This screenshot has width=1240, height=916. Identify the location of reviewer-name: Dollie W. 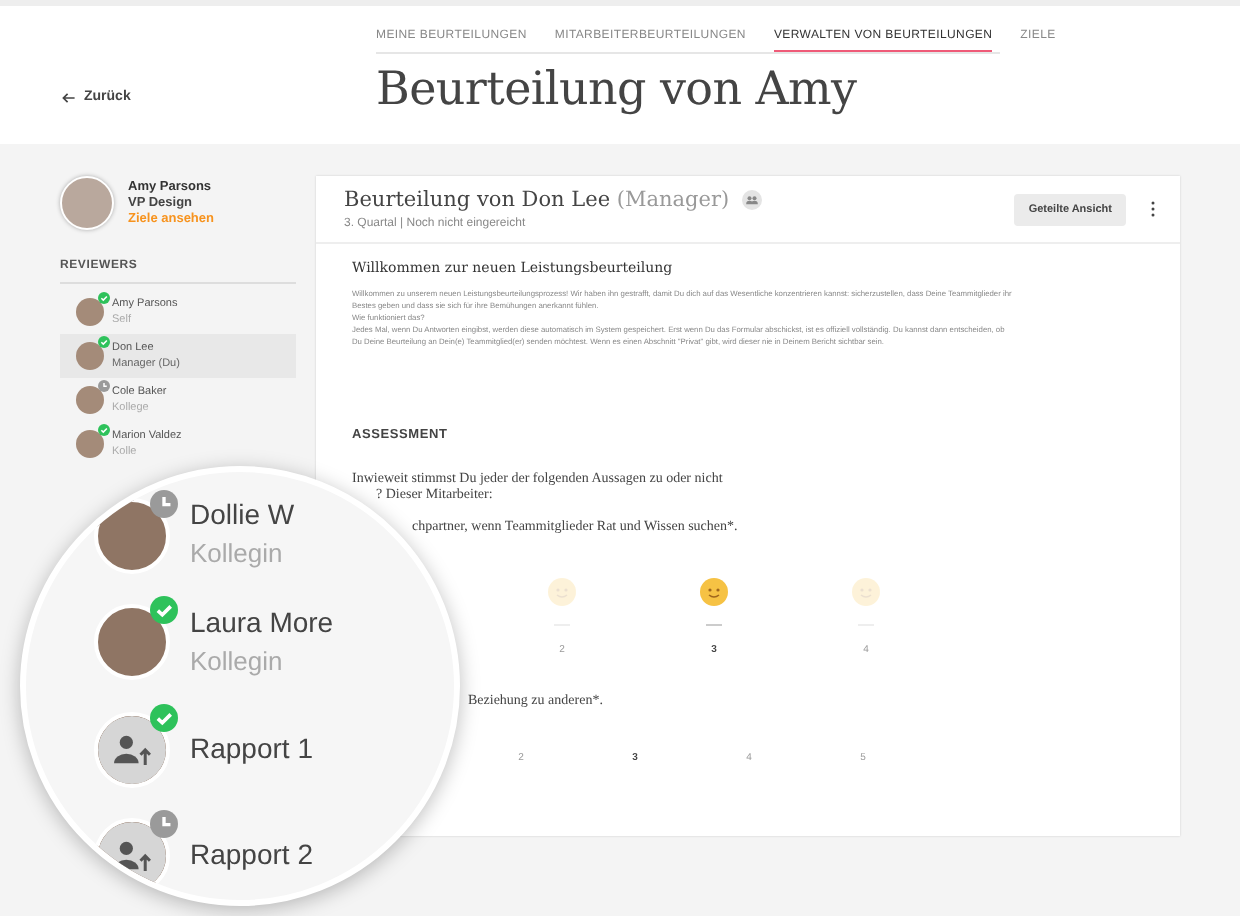
(242, 514).